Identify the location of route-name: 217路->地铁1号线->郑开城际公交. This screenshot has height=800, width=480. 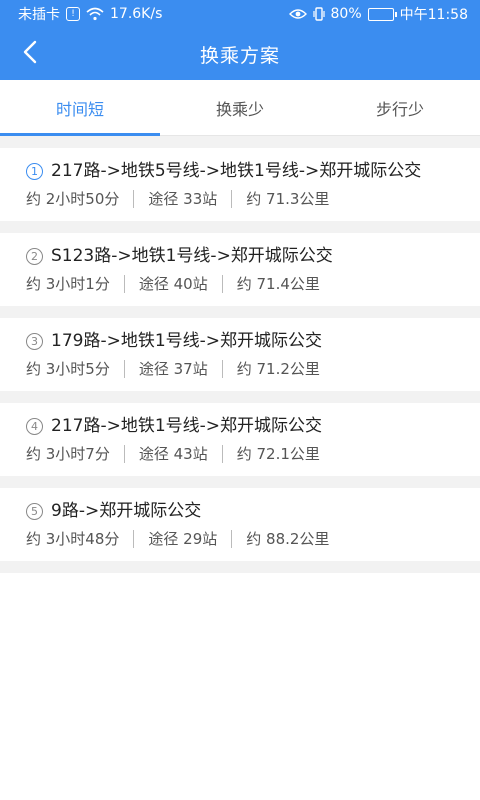
(187, 426).